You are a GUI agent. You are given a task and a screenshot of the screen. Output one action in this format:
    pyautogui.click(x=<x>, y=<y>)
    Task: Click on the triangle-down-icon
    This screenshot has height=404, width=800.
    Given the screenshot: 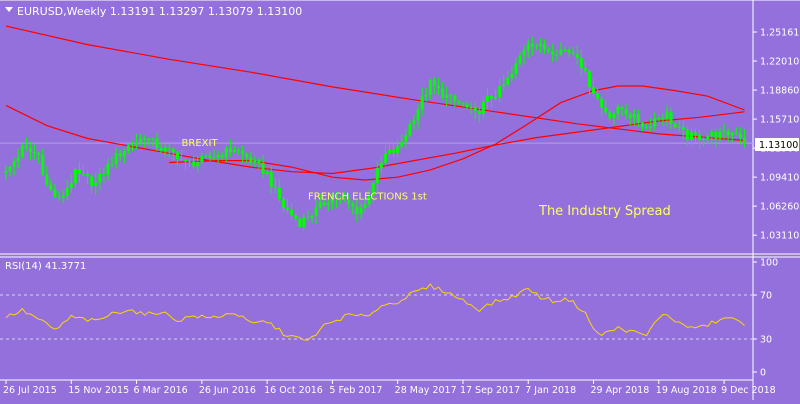 What is the action you would take?
    pyautogui.click(x=9, y=9)
    